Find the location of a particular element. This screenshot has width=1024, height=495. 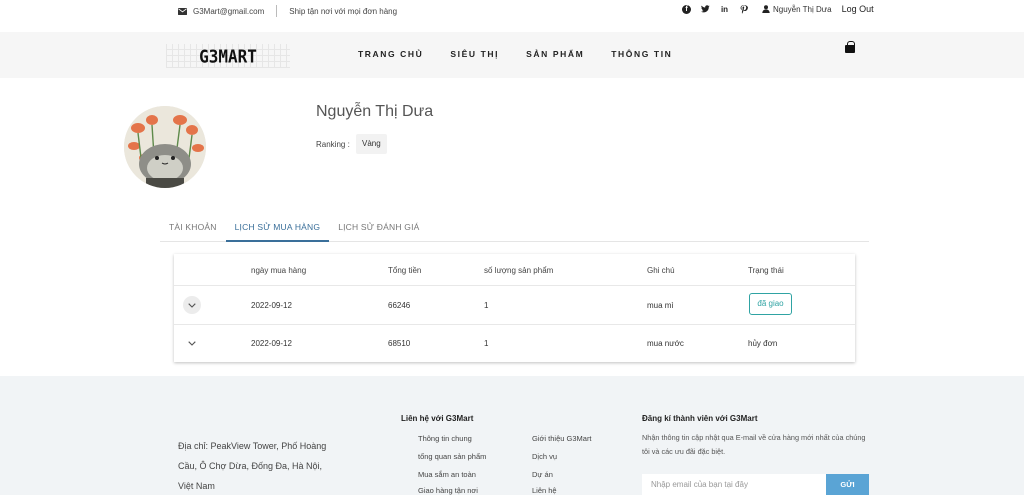

ranking-label: Ranking : is located at coordinates (333, 144).